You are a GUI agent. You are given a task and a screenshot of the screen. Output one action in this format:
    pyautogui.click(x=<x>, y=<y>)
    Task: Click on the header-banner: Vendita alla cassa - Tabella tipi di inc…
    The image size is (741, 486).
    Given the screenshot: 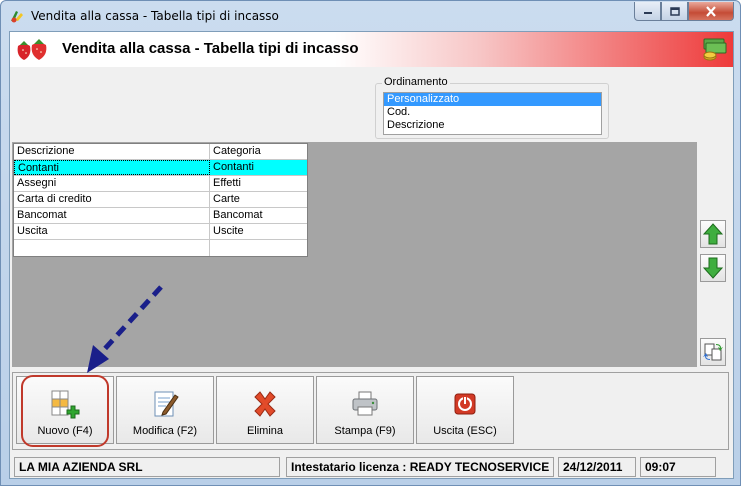 What is the action you would take?
    pyautogui.click(x=371, y=49)
    